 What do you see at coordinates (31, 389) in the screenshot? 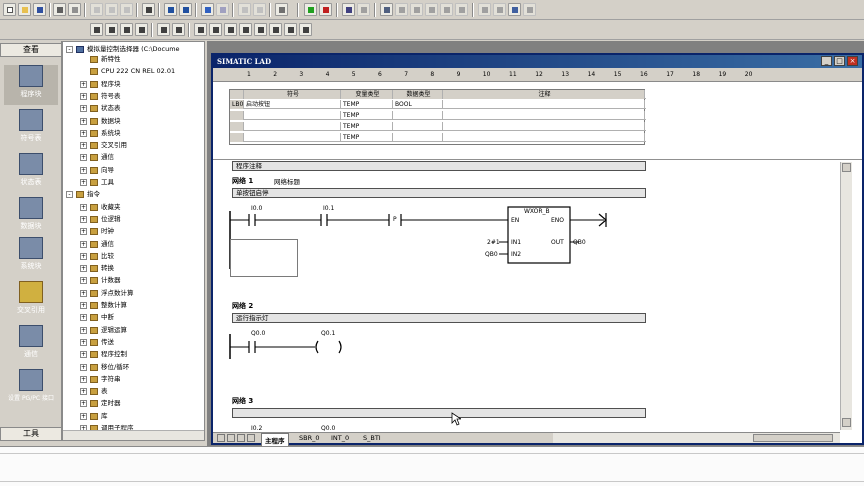
I see `nav-item-pgpc-interface: 设置 PG/PC 接口` at bounding box center [31, 389].